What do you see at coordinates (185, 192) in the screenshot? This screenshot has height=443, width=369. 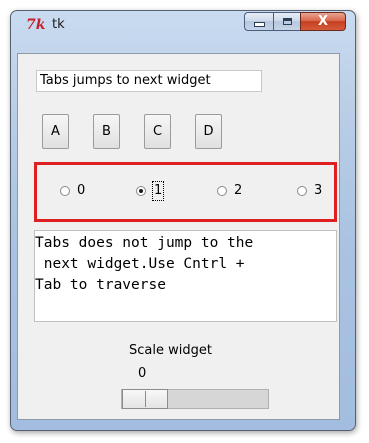 I see `radio-group: 0 1 2 3` at bounding box center [185, 192].